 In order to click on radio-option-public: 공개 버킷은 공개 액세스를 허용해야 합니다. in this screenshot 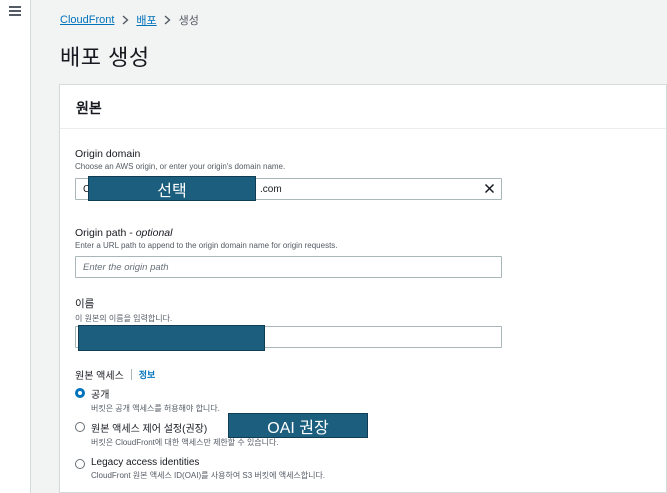, I will do `click(147, 400)`.